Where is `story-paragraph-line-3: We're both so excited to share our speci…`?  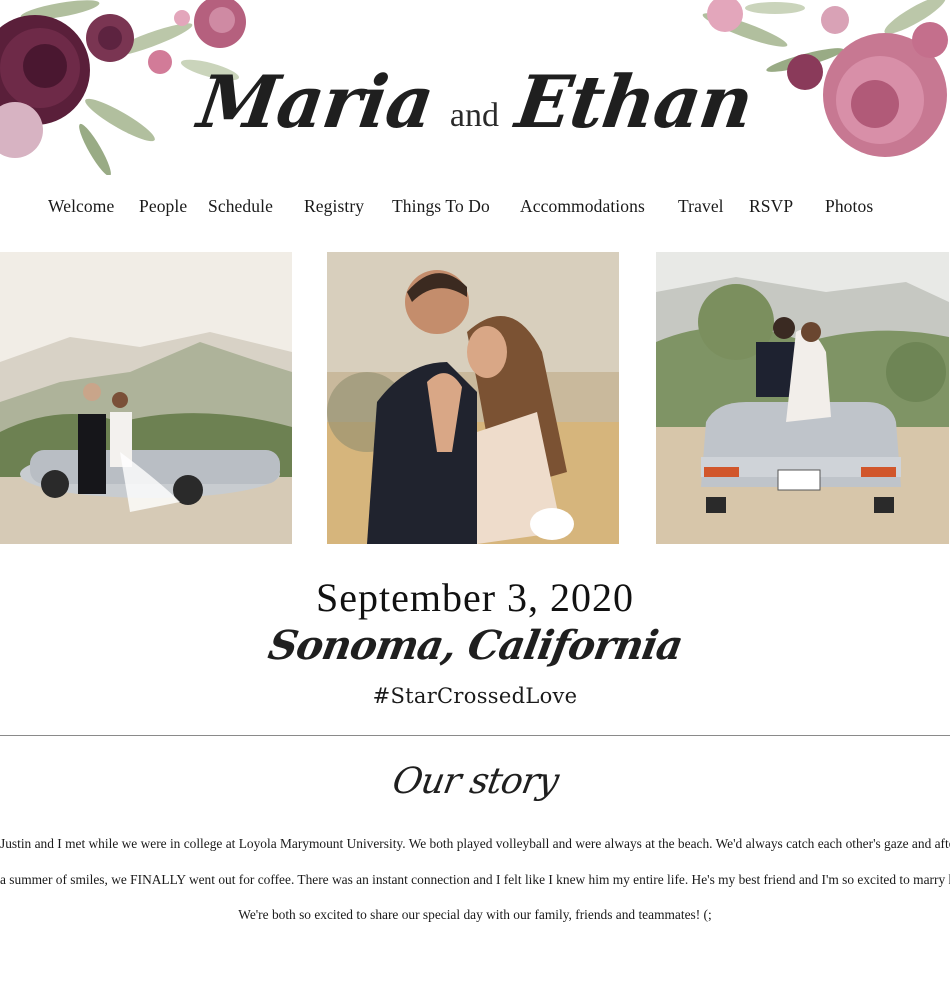 story-paragraph-line-3: We're both so excited to share our speci… is located at coordinates (475, 914).